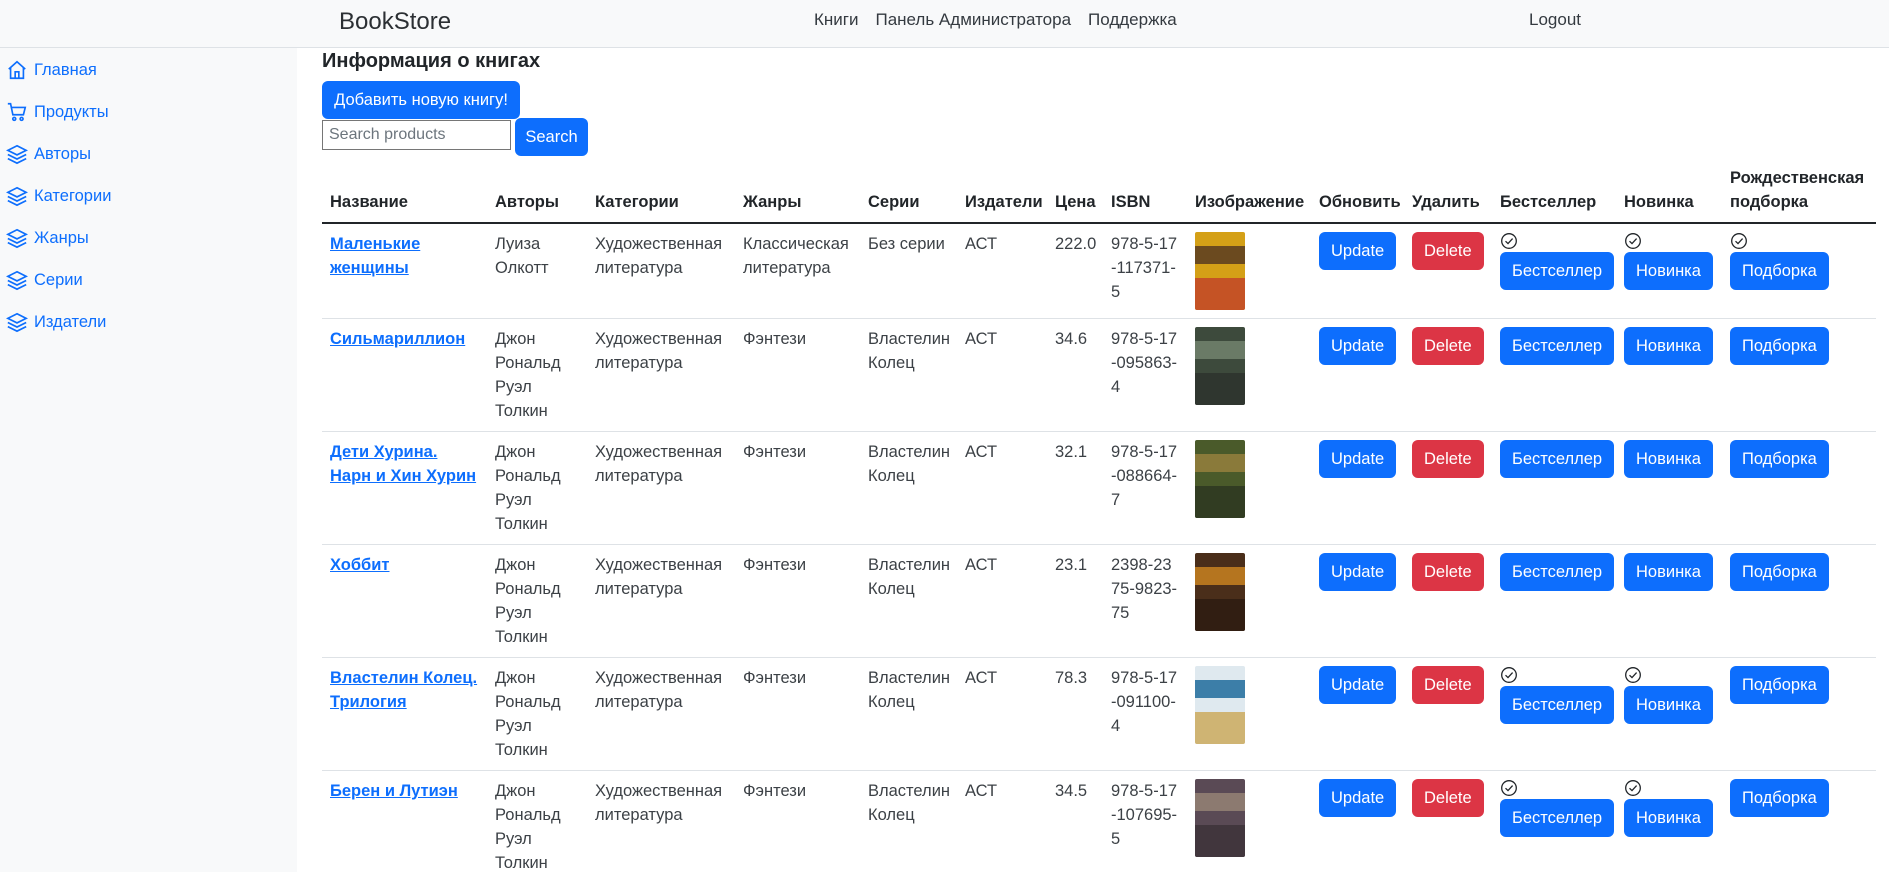 The image size is (1889, 872). What do you see at coordinates (973, 20) in the screenshot?
I see `nav-link-admin-panel: Панель Администратора` at bounding box center [973, 20].